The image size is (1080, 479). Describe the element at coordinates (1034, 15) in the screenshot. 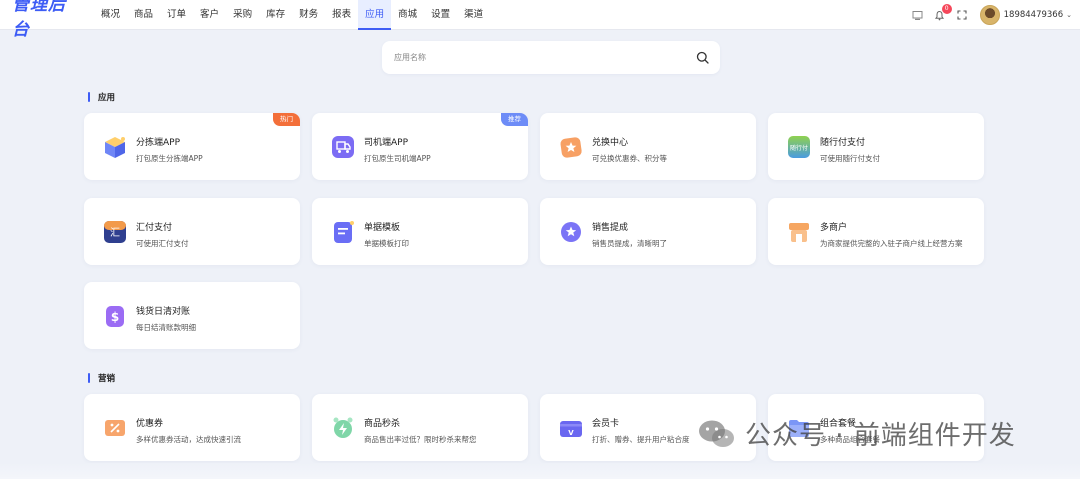

I see `username: 18984479366` at that location.